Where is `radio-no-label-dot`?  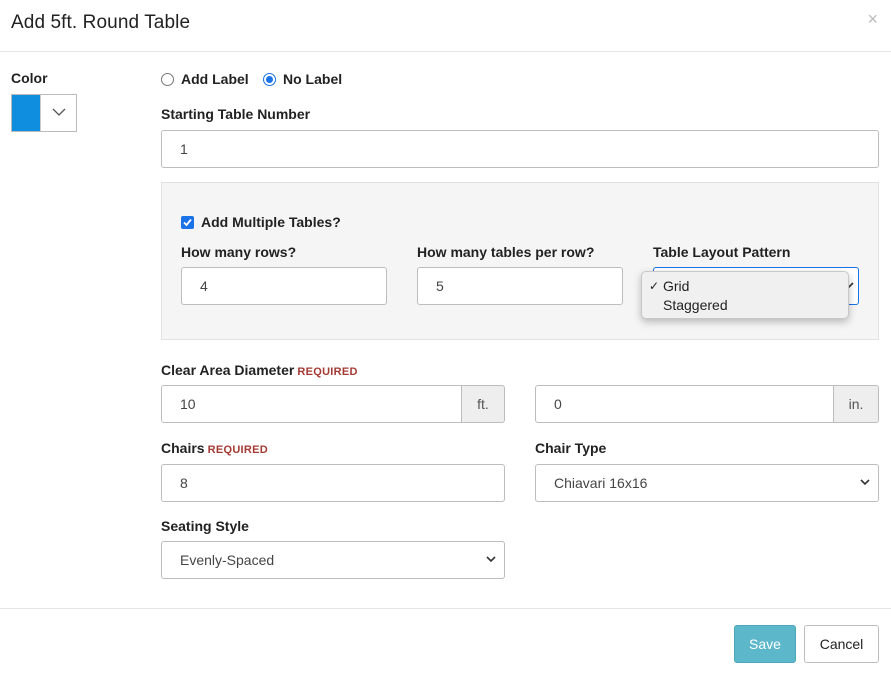 radio-no-label-dot is located at coordinates (269, 79).